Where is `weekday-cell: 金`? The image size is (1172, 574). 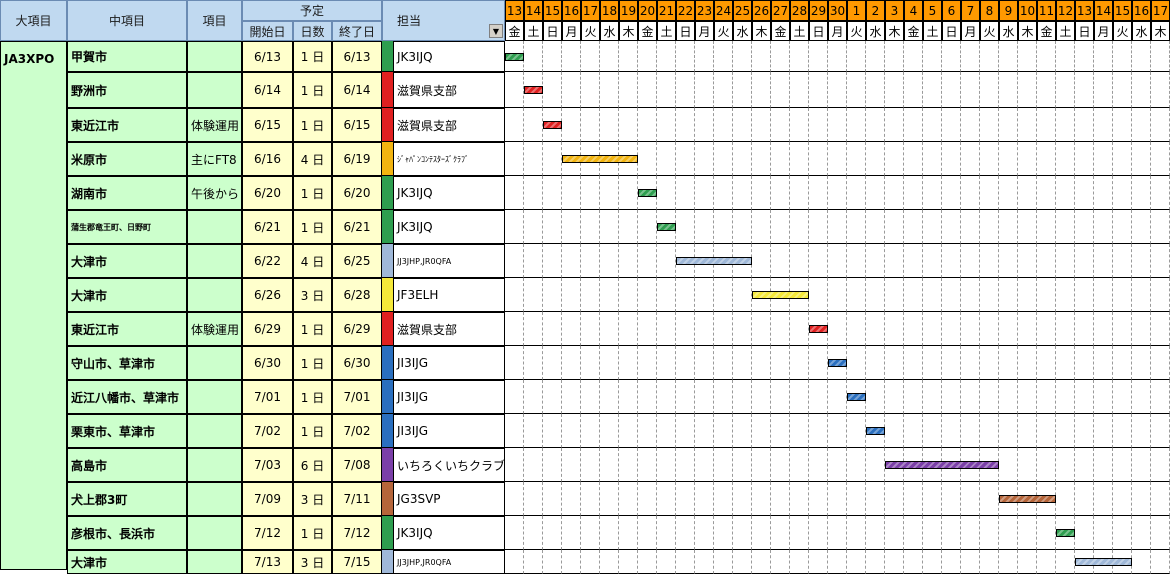
weekday-cell: 金 is located at coordinates (780, 31).